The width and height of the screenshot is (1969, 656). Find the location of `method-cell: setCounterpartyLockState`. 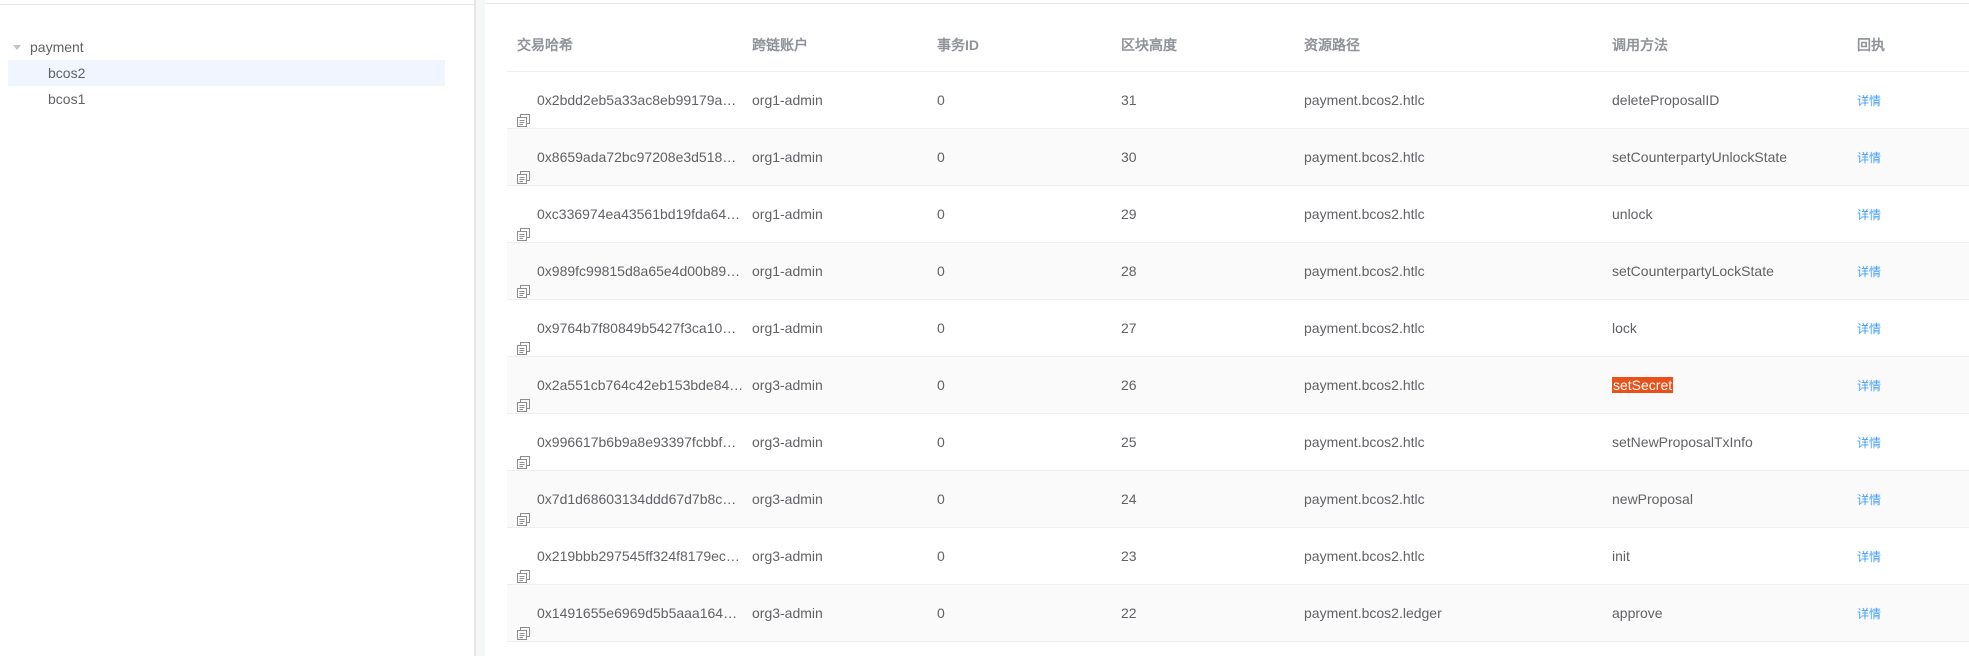

method-cell: setCounterpartyLockState is located at coordinates (1693, 271).